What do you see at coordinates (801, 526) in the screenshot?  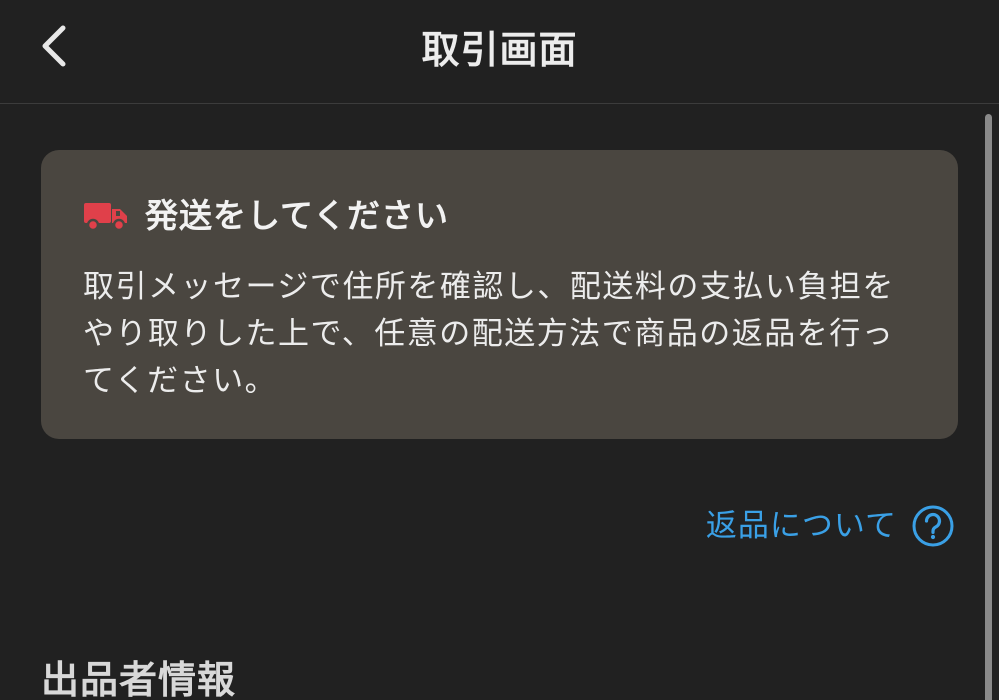 I see `return-info-label: 返品について` at bounding box center [801, 526].